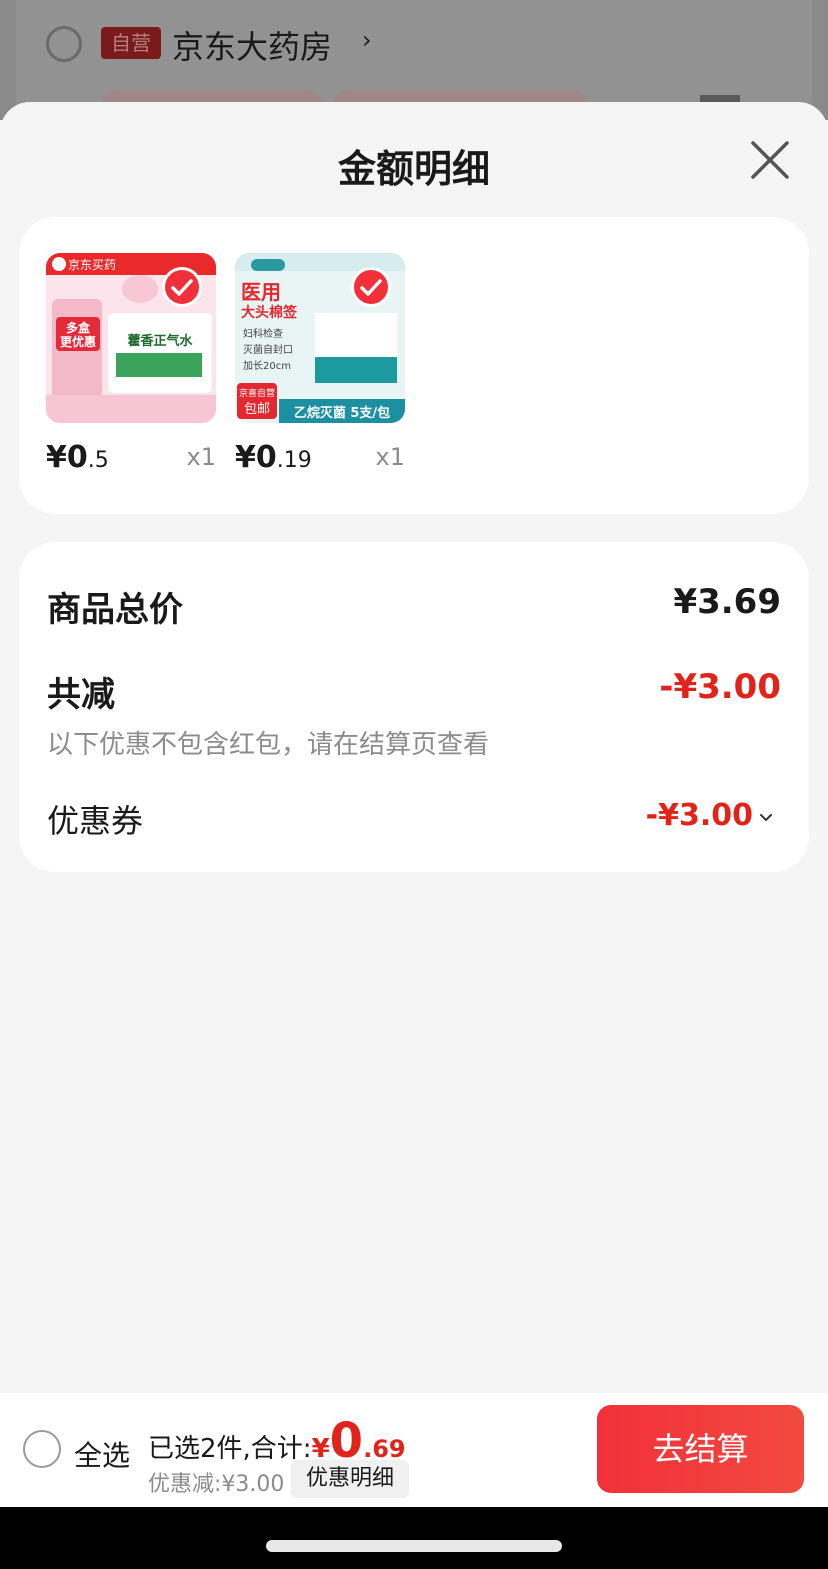  I want to click on thumb-text: 乙烷灭菌 5支/包, so click(342, 413).